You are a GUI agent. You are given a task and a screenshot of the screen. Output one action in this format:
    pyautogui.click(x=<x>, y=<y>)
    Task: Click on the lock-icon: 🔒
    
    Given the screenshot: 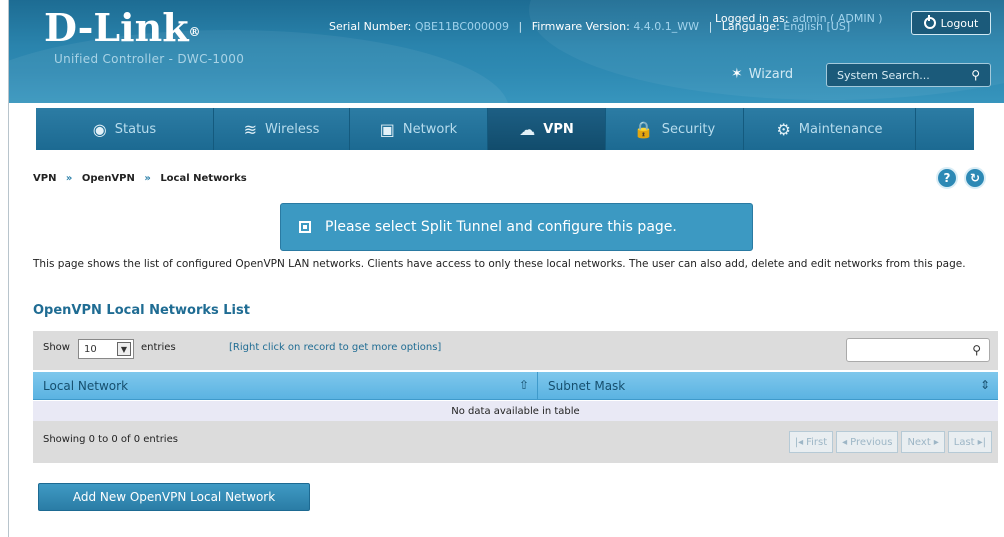 What is the action you would take?
    pyautogui.click(x=643, y=129)
    